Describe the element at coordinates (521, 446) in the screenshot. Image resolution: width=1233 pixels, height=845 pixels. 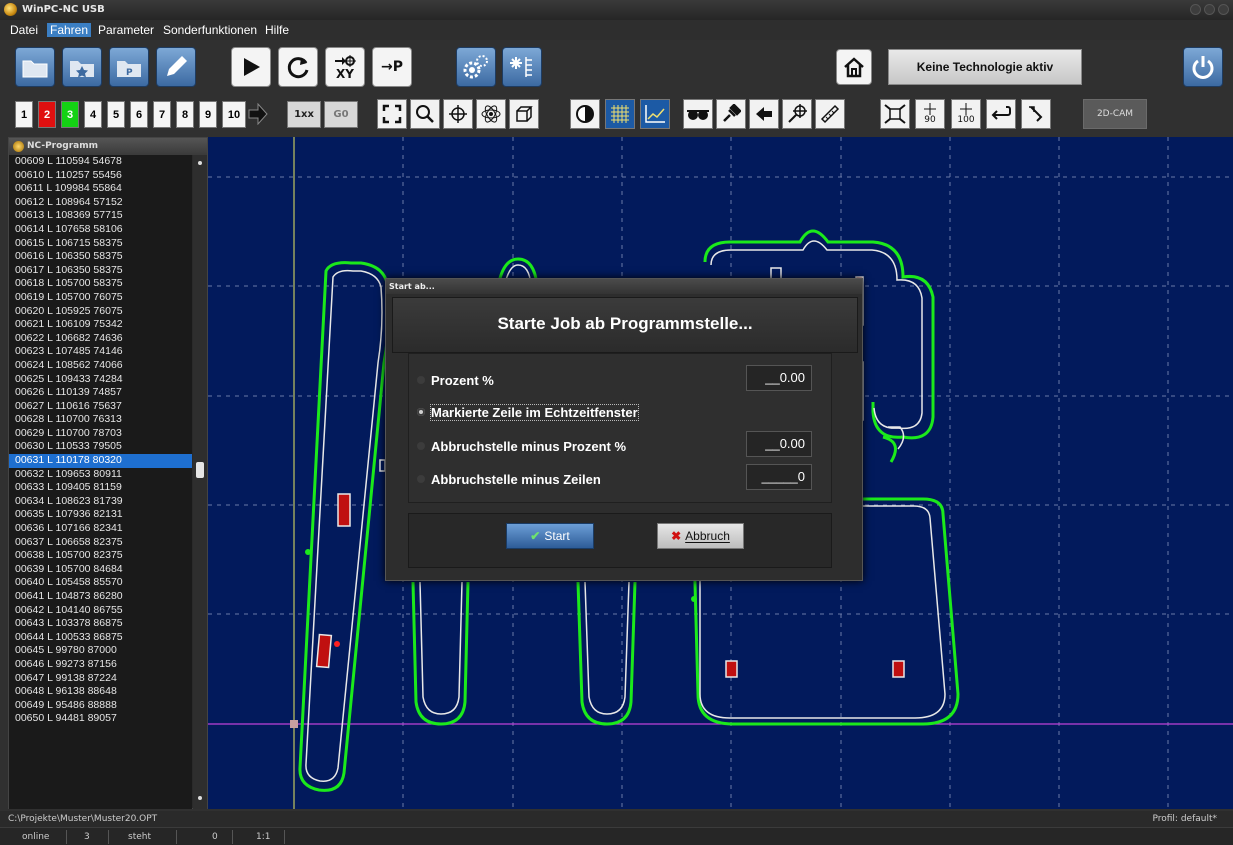
I see `option-abbruch-prozent: Abbruchstelle minus Prozent %` at that location.